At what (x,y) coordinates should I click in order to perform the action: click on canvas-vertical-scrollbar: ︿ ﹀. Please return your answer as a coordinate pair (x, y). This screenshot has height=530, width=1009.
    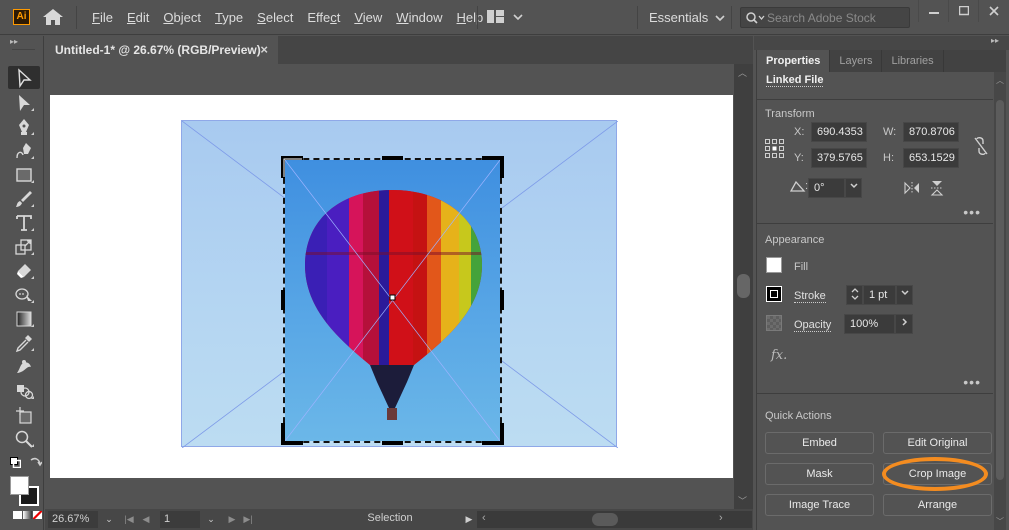
    Looking at the image, I should click on (743, 286).